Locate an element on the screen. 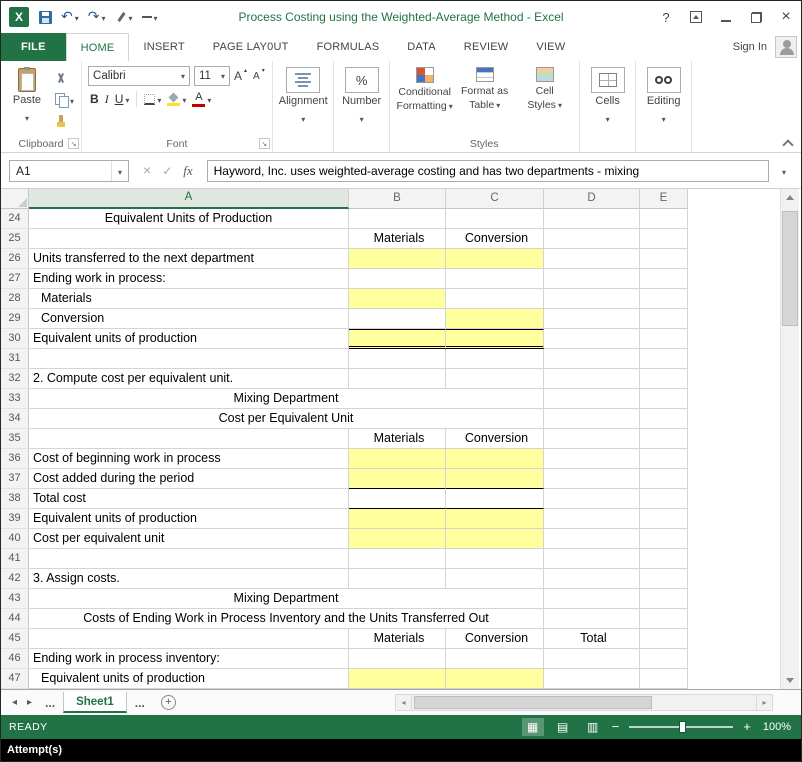  cell-A40: Cost per equivalent unit is located at coordinates (189, 539).